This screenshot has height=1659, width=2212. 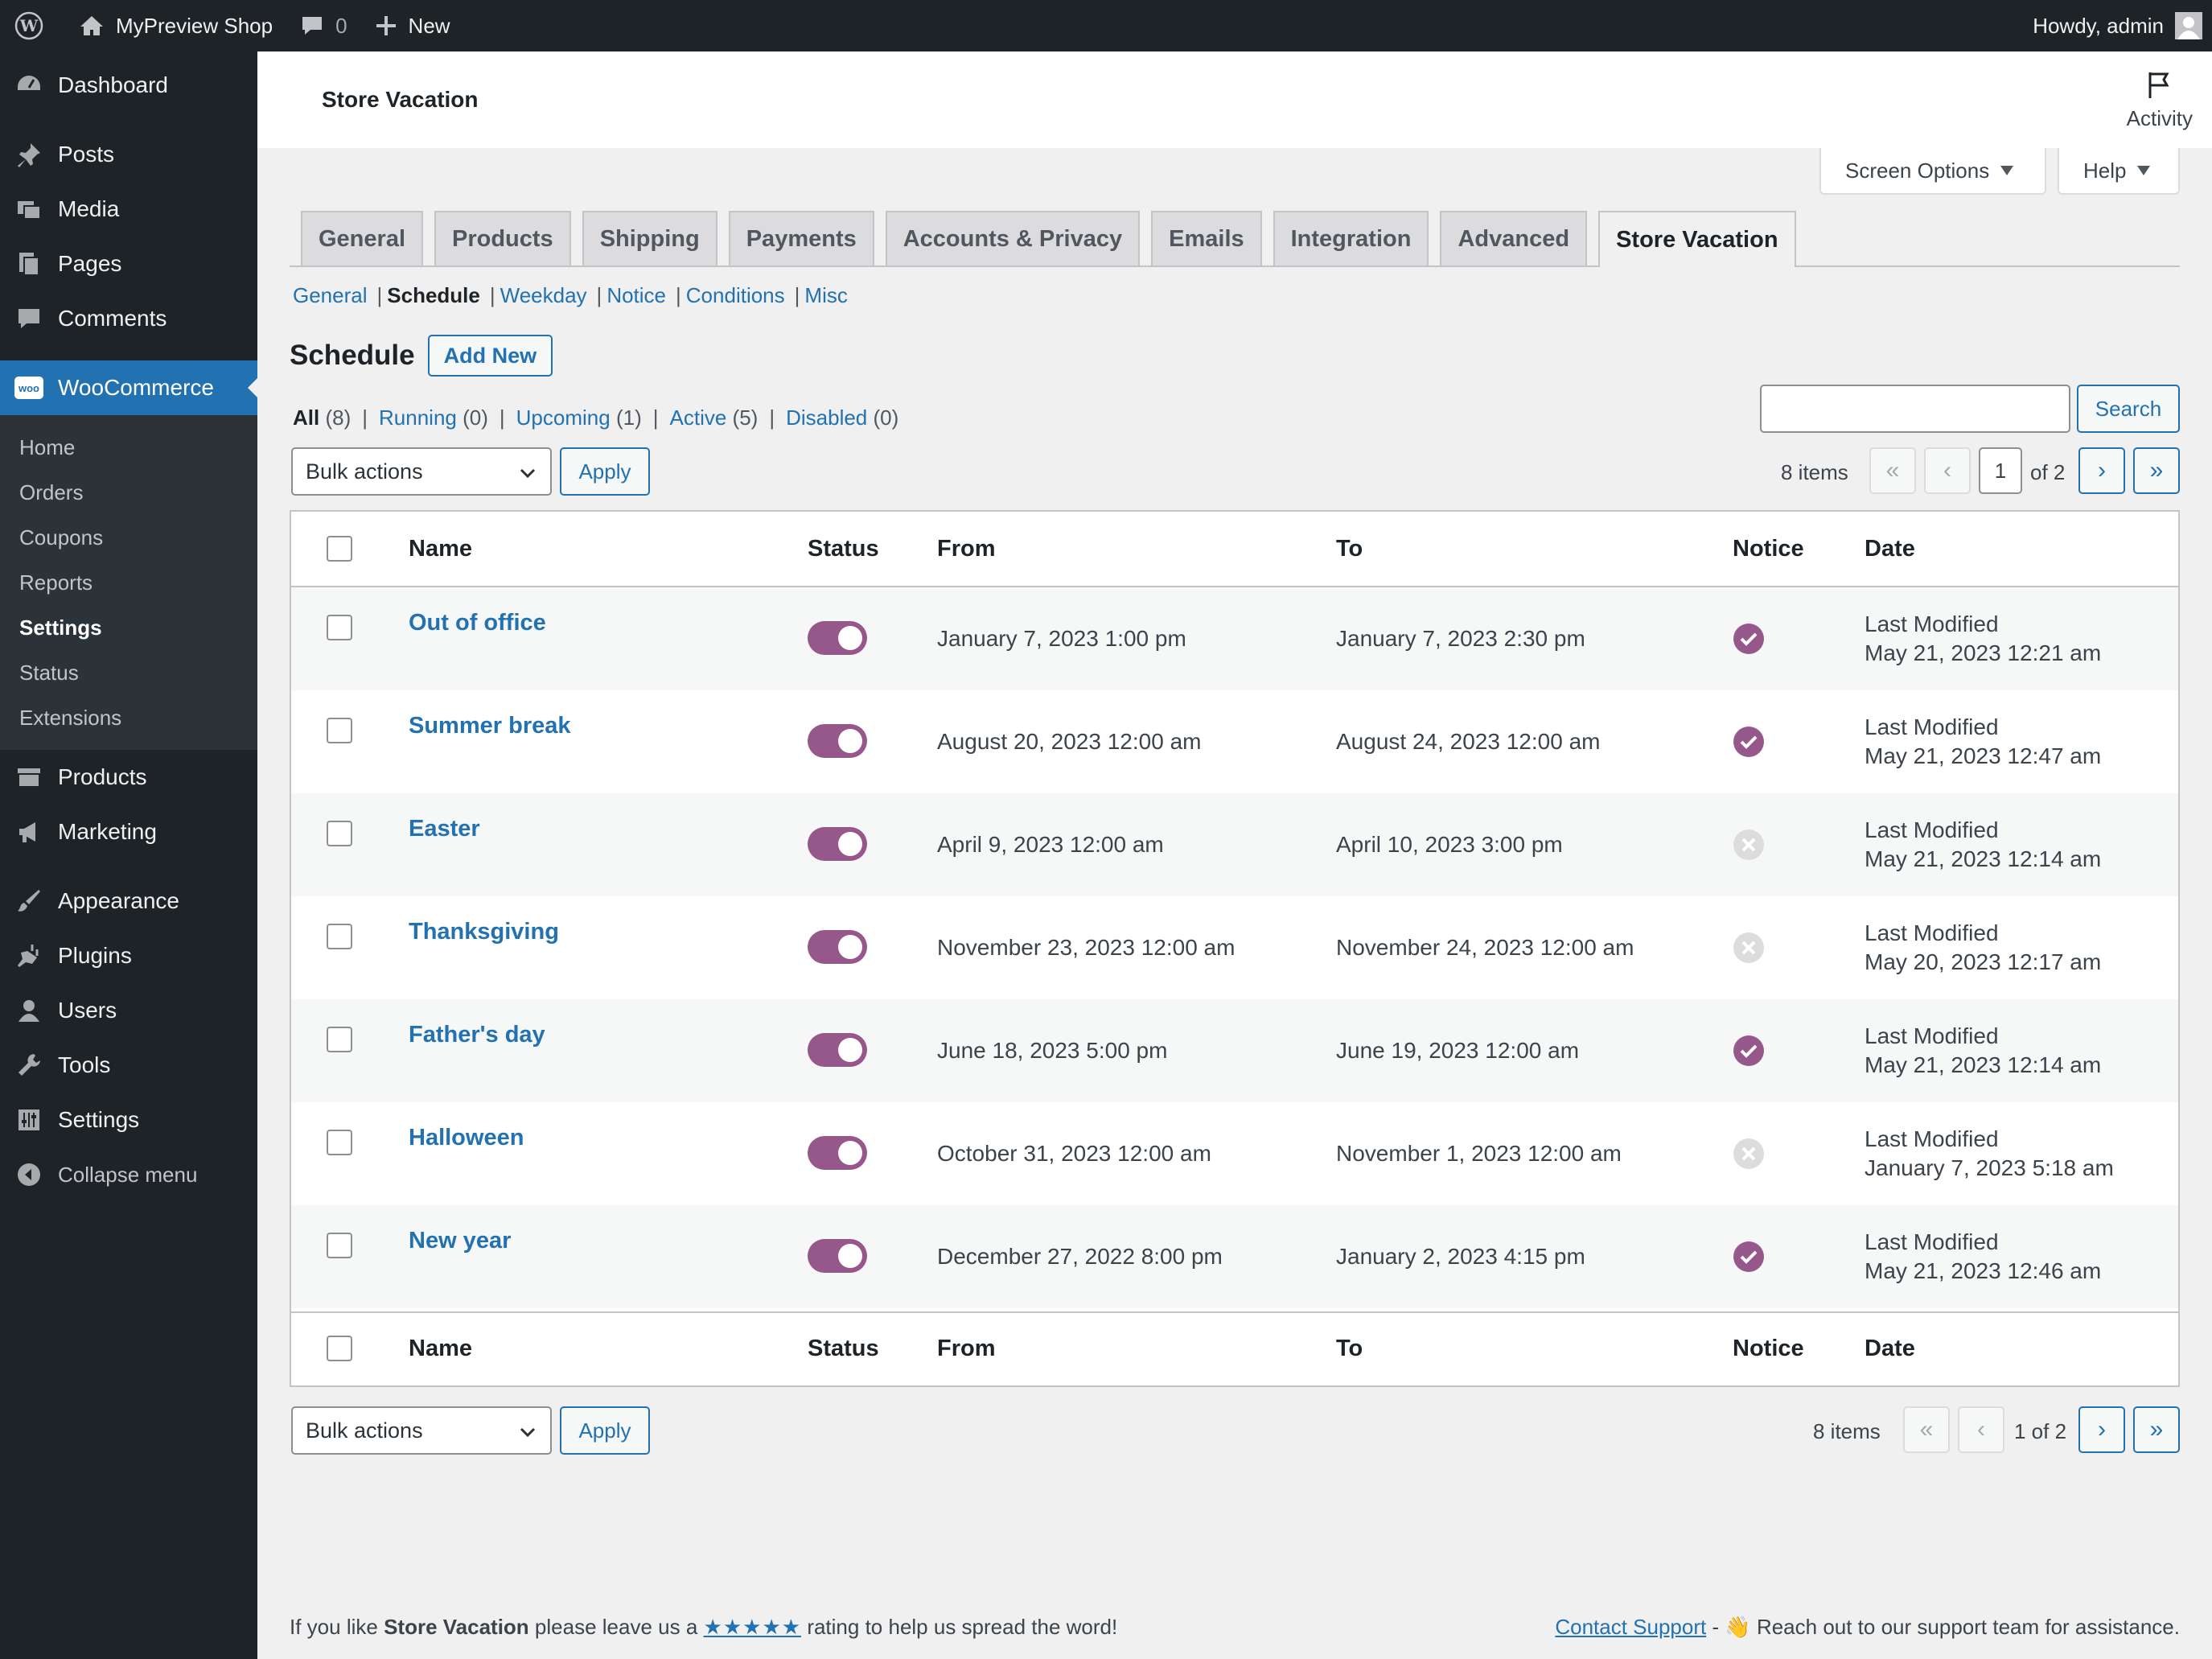 What do you see at coordinates (2116, 25) in the screenshot?
I see `my-account-link: Howdy, admin` at bounding box center [2116, 25].